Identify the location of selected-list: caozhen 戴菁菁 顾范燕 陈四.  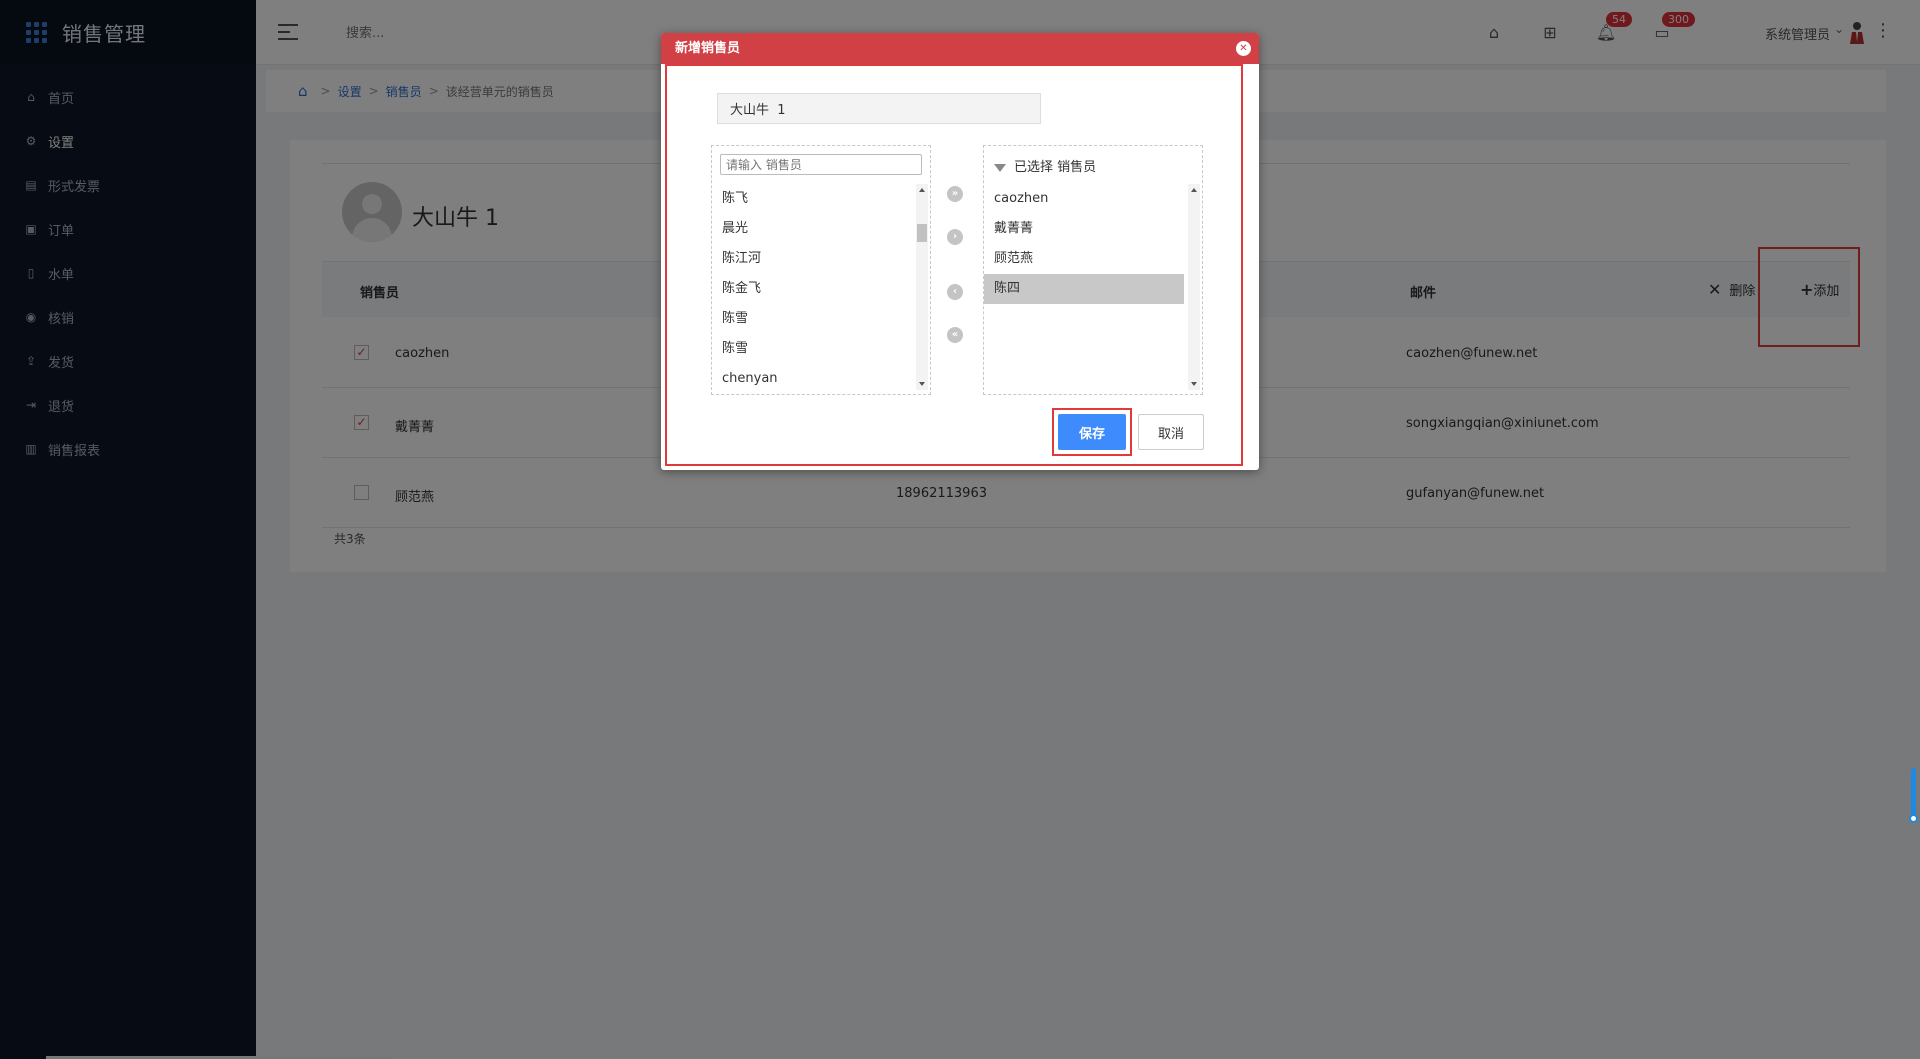
(1084, 244).